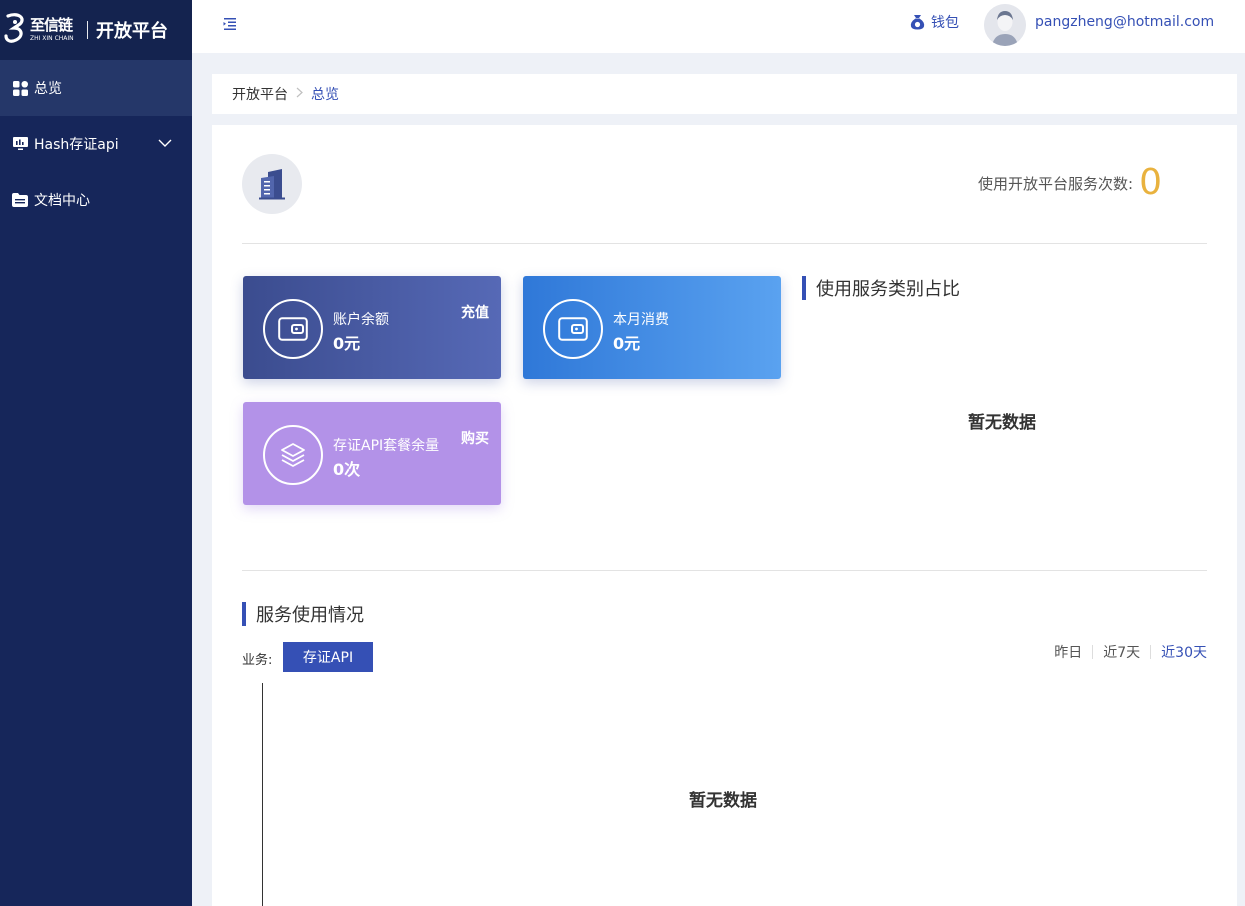 Image resolution: width=1245 pixels, height=906 pixels. I want to click on account-balance-card: 账户余额 0元 充值, so click(372, 327).